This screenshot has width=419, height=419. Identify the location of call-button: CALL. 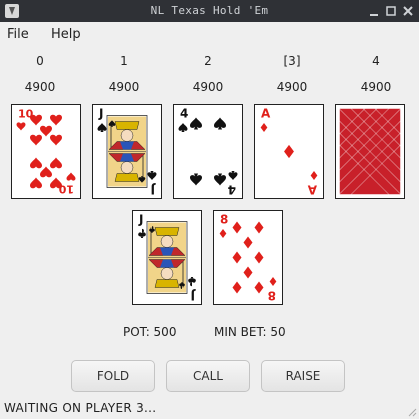
(208, 376).